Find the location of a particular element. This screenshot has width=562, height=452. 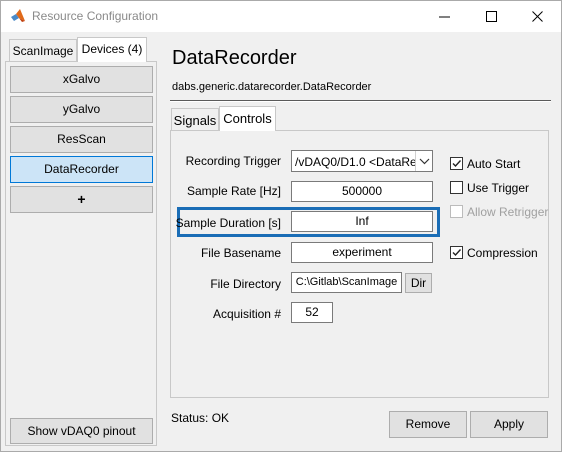

sample-rate-label: Sample Rate [Hz] is located at coordinates (233, 191).